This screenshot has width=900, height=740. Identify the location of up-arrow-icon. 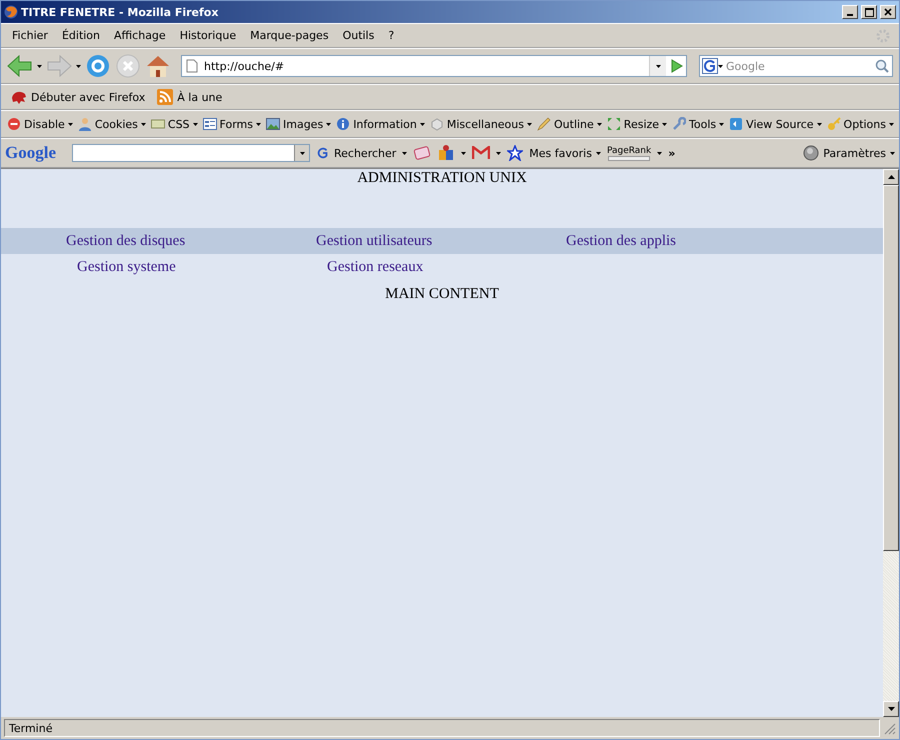
(891, 177).